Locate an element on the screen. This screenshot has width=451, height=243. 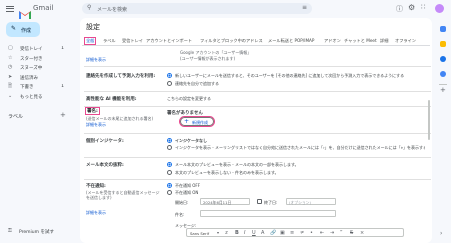
start-date-field: 2024年6月11日 is located at coordinates (225, 201).